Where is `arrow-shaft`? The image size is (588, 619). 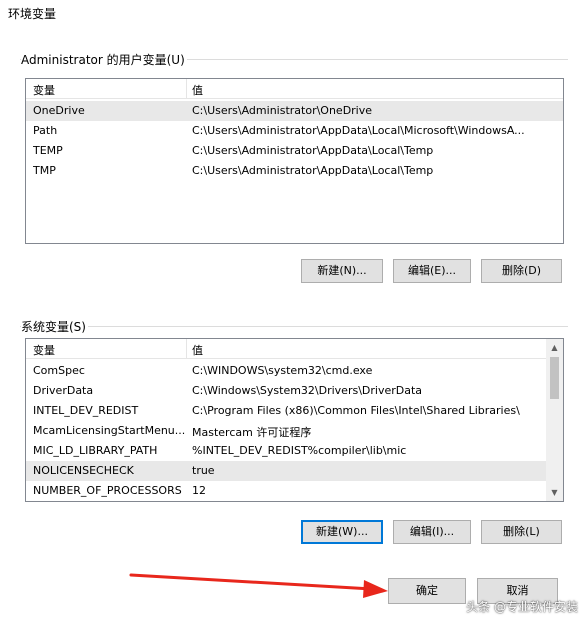
arrow-shaft is located at coordinates (251, 582).